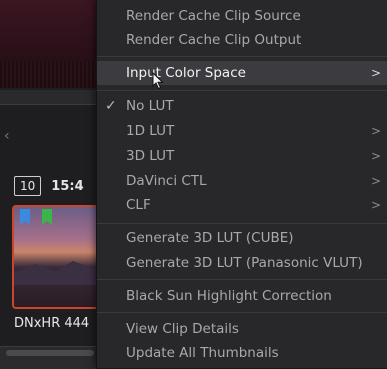 The image size is (387, 369). What do you see at coordinates (111, 106) in the screenshot?
I see `checkmark-icon: ✓` at bounding box center [111, 106].